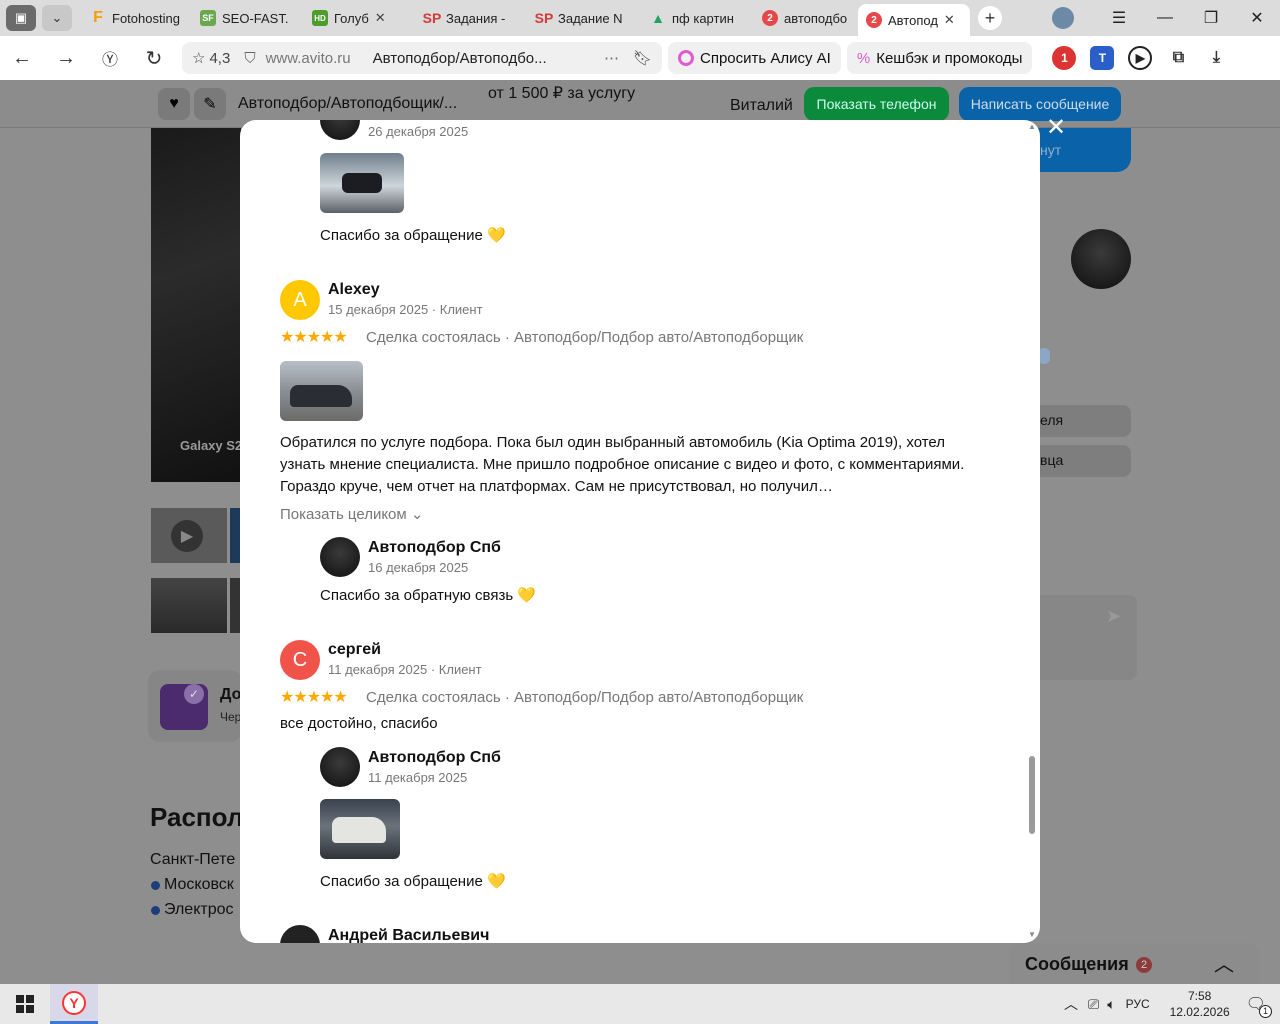  I want to click on close-icon: ✕, so click(1056, 128).